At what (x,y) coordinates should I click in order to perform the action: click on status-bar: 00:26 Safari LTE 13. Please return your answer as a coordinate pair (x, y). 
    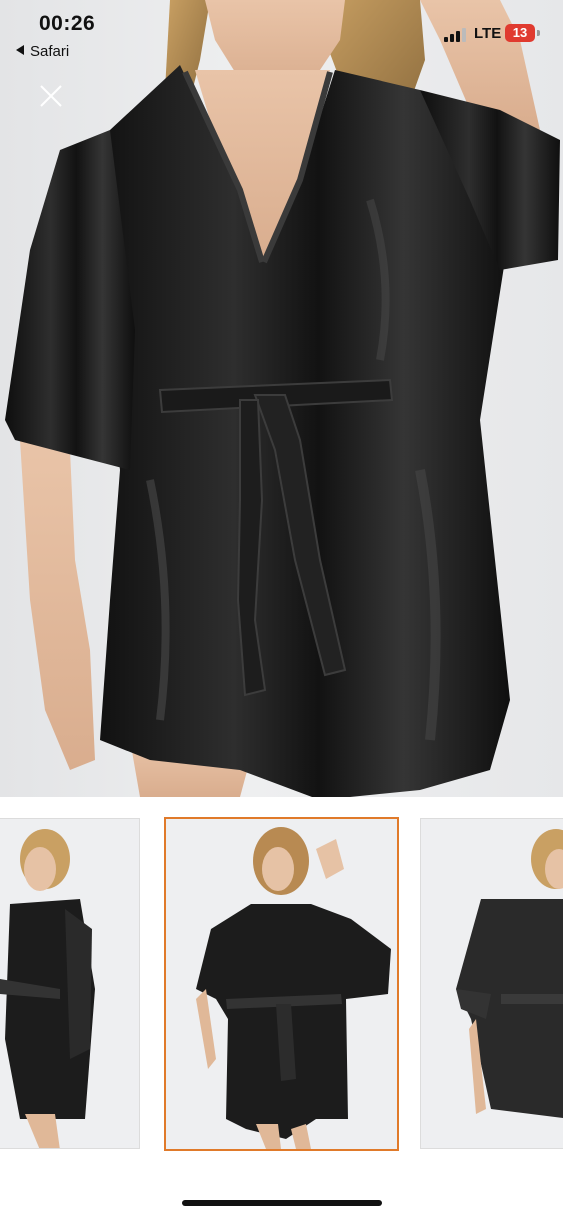
    Looking at the image, I should click on (281, 35).